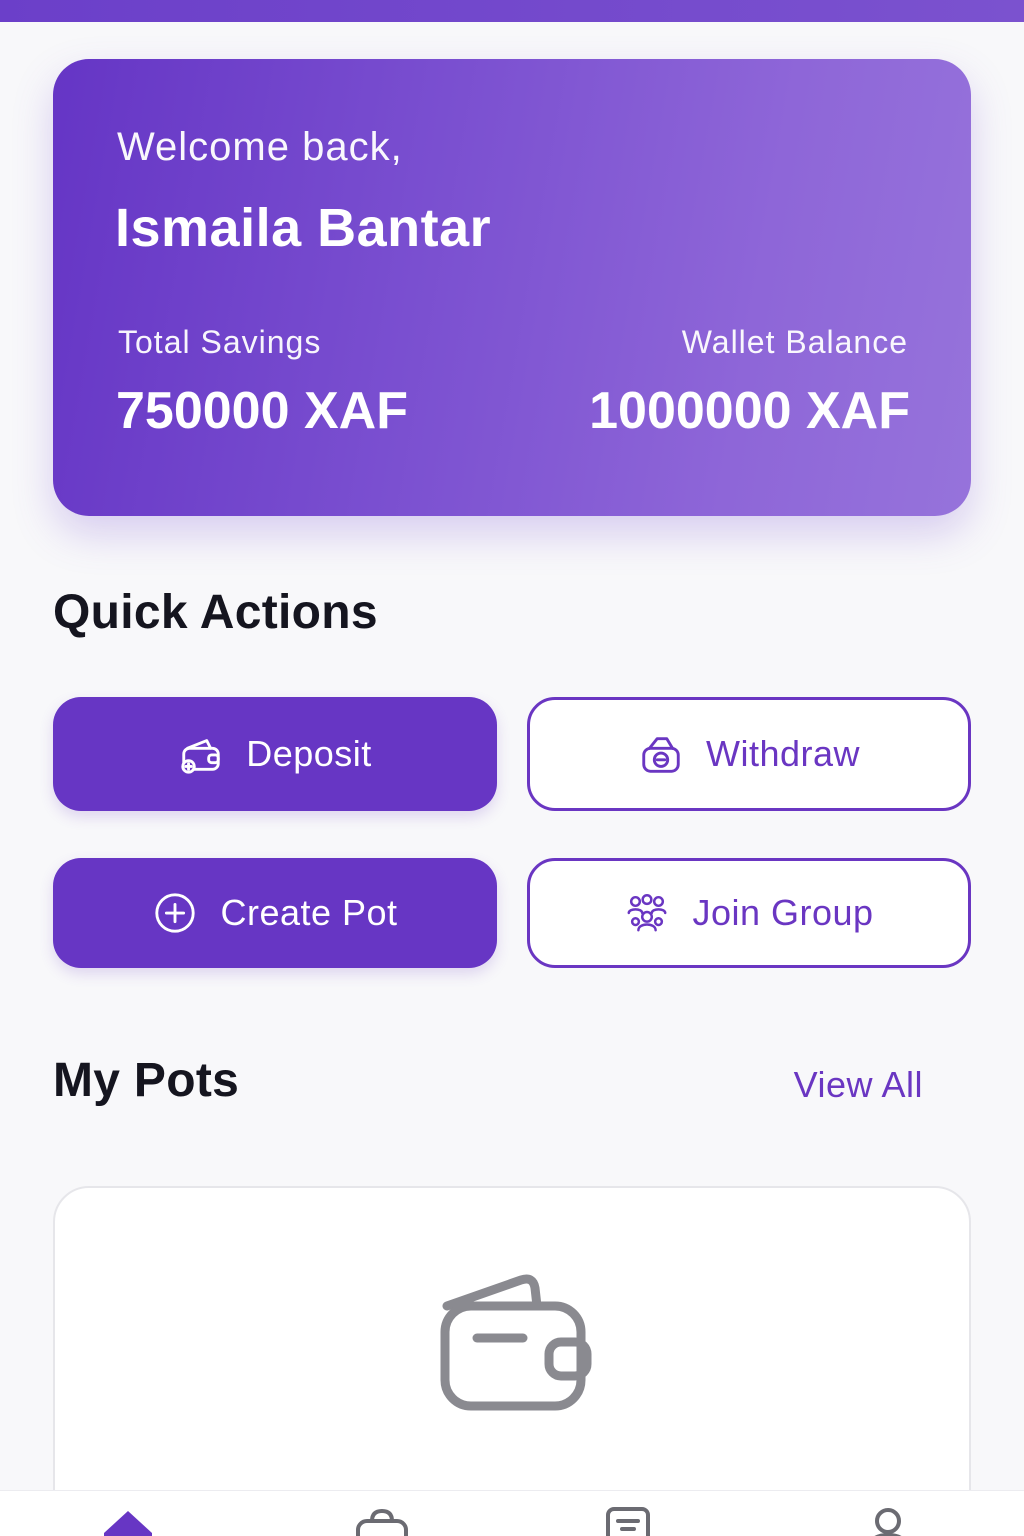 The image size is (1024, 1536). What do you see at coordinates (215, 612) in the screenshot?
I see `quick-actions-title: Quick Actions` at bounding box center [215, 612].